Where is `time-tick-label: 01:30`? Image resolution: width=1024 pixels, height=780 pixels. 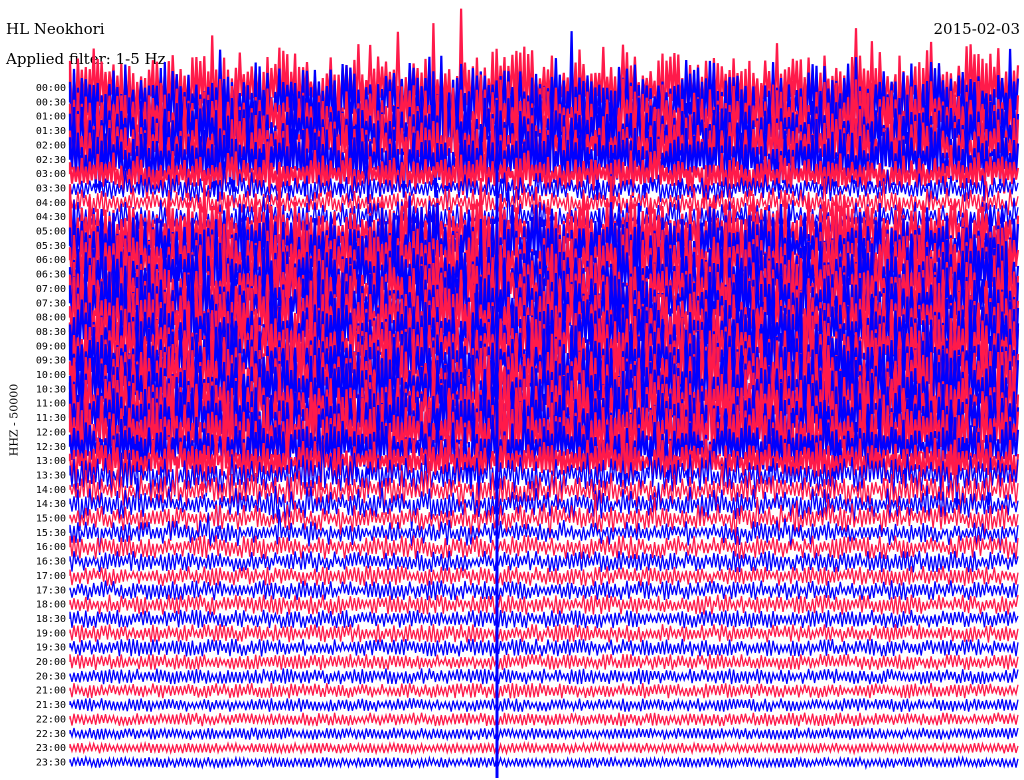
time-tick-label: 01:30 is located at coordinates (51, 131).